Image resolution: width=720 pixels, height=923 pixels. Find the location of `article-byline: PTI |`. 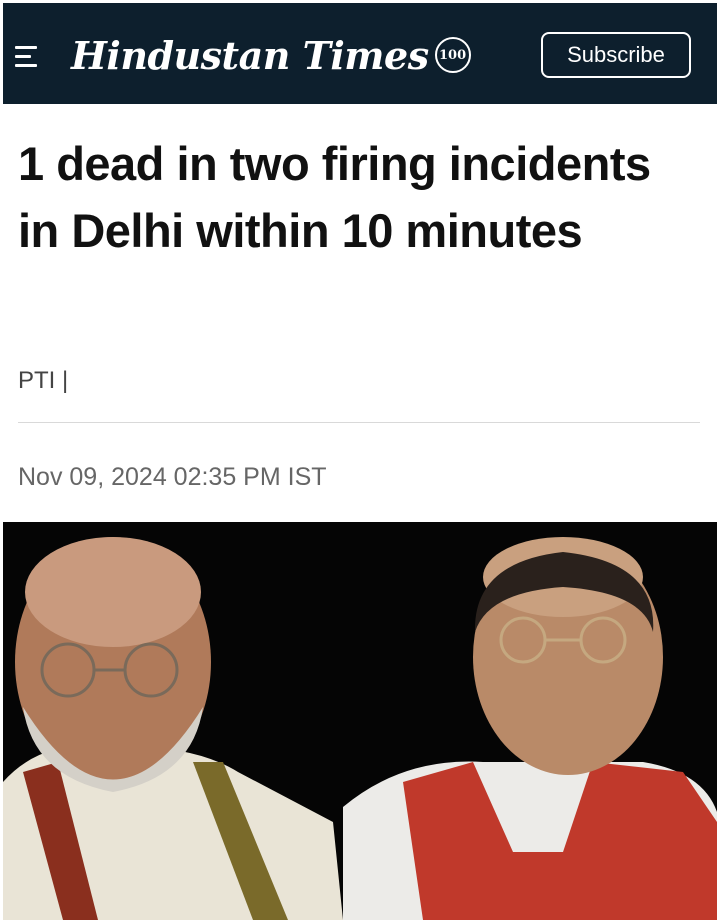

article-byline: PTI | is located at coordinates (43, 380).